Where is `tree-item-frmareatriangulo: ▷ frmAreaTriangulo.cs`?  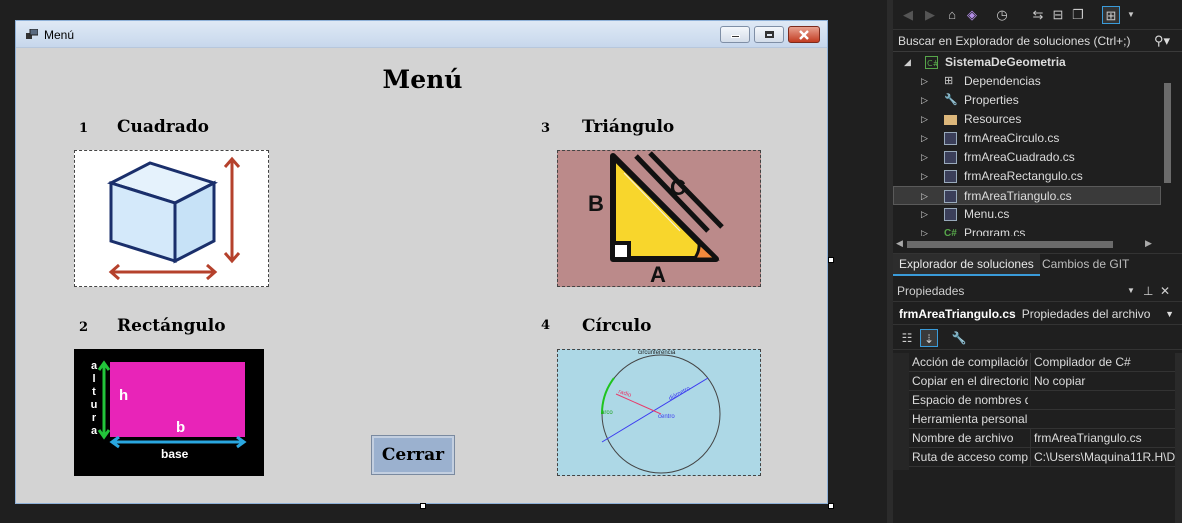
tree-item-frmareatriangulo: ▷ frmAreaTriangulo.cs is located at coordinates (1027, 195).